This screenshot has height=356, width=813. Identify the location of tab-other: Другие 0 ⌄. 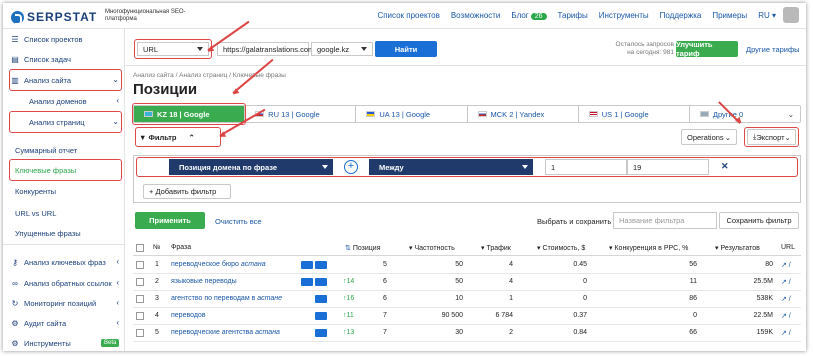
(745, 114).